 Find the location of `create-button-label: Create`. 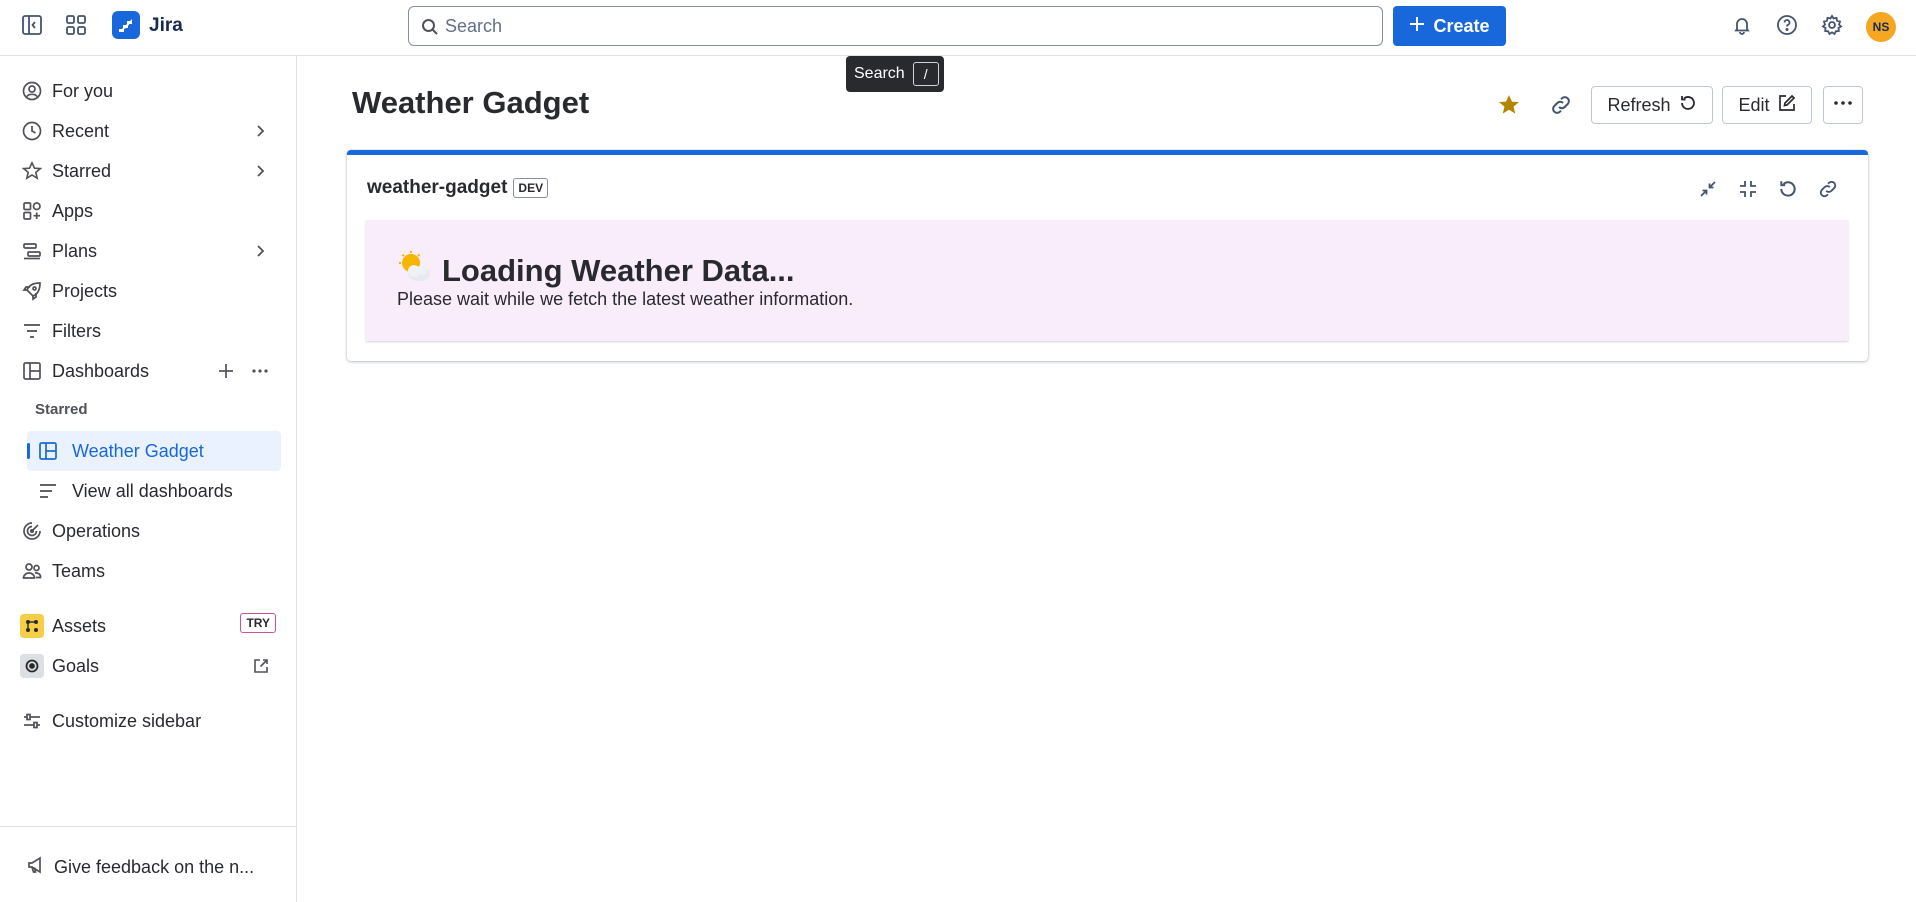

create-button-label: Create is located at coordinates (1461, 25).